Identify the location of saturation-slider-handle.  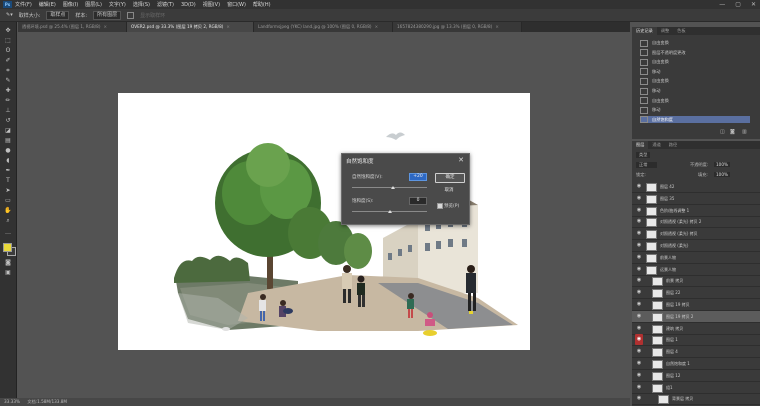
(389, 211).